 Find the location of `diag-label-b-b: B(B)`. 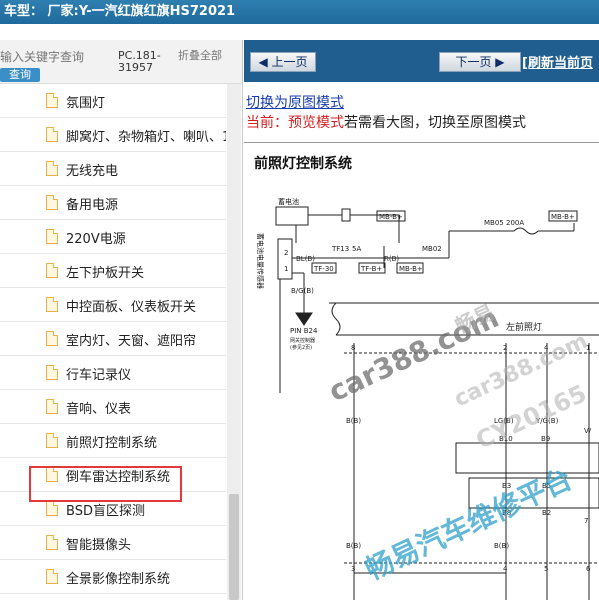

diag-label-b-b: B(B) is located at coordinates (353, 421).